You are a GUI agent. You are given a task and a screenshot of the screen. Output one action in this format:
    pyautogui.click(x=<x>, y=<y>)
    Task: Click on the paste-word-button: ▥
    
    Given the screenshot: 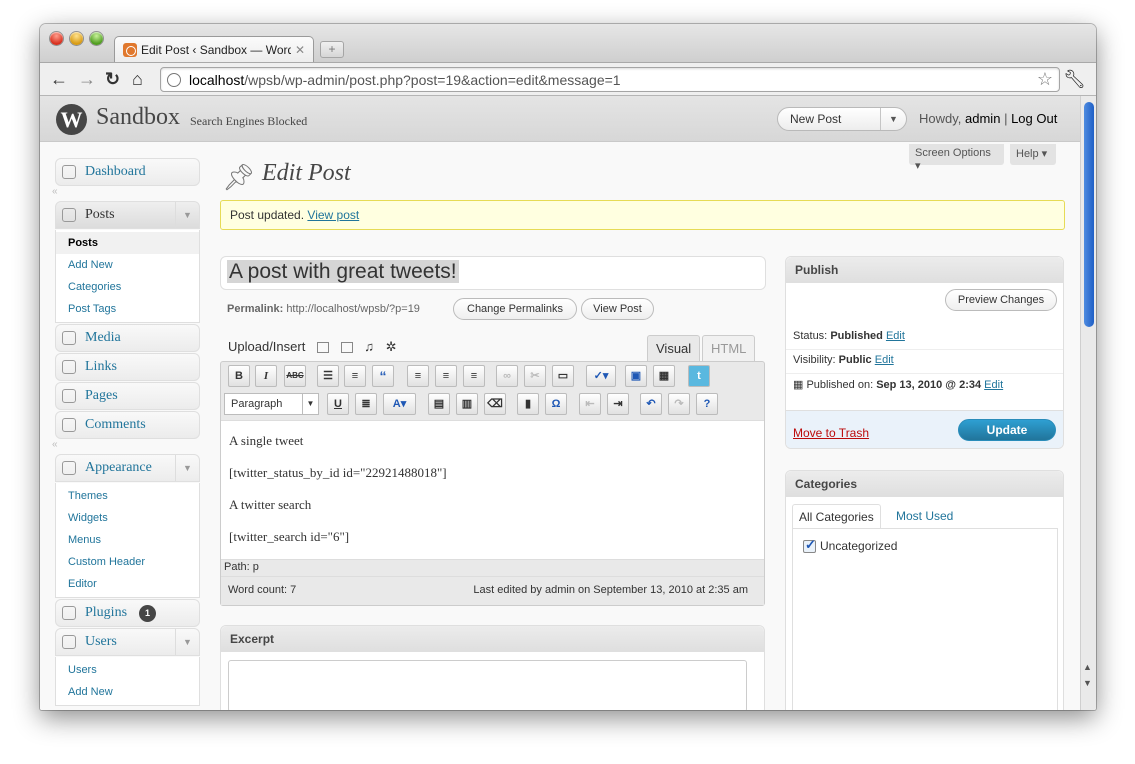 What is the action you would take?
    pyautogui.click(x=467, y=404)
    